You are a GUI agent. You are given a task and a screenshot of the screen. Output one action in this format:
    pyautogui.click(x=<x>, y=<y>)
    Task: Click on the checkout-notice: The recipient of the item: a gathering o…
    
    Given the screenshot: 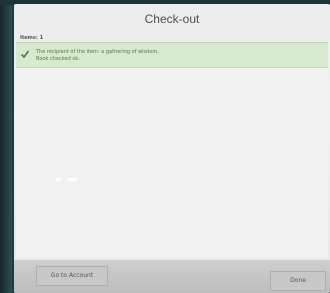 What is the action you would take?
    pyautogui.click(x=172, y=55)
    